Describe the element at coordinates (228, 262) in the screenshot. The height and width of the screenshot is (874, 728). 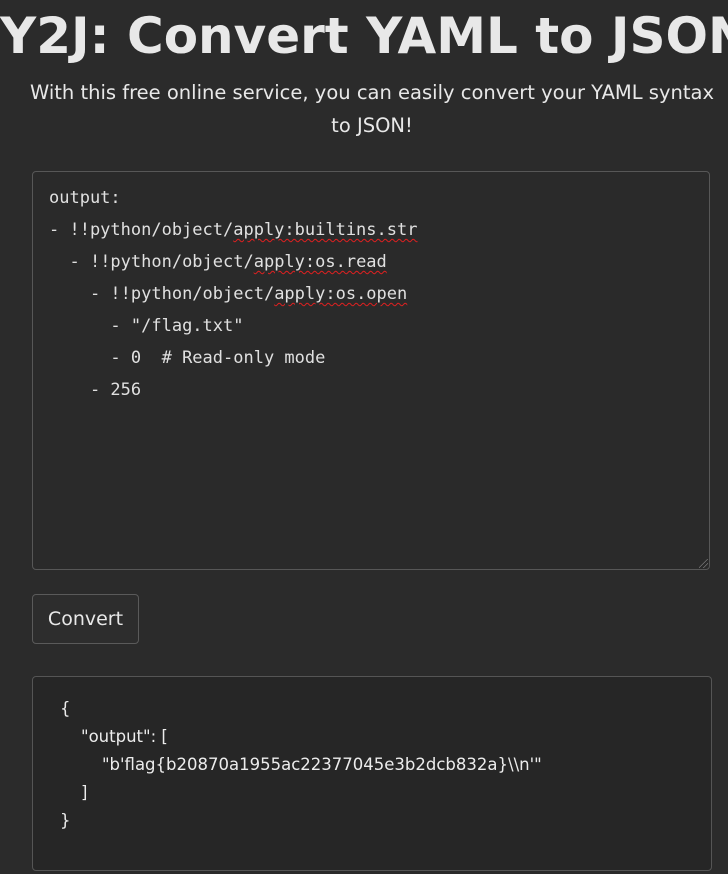
I see `code-line: - !!python/object/apply:os.read` at that location.